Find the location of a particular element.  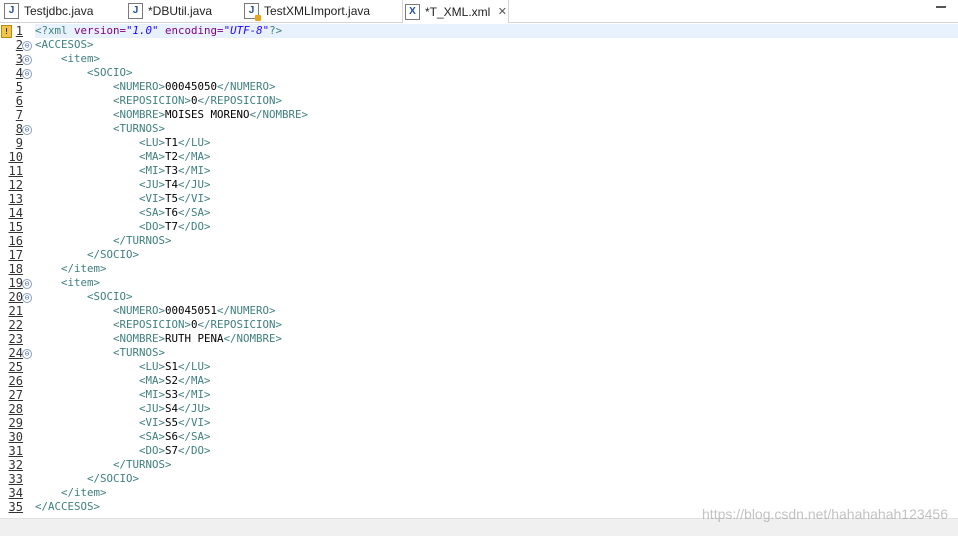

gutter-line: 7 is located at coordinates (16, 115).